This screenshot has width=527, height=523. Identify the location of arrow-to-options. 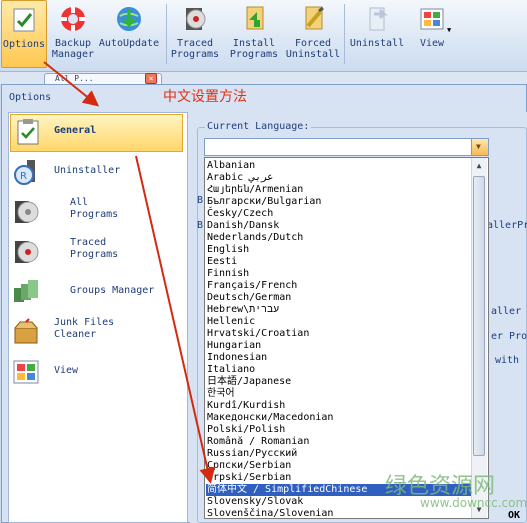
(71, 84).